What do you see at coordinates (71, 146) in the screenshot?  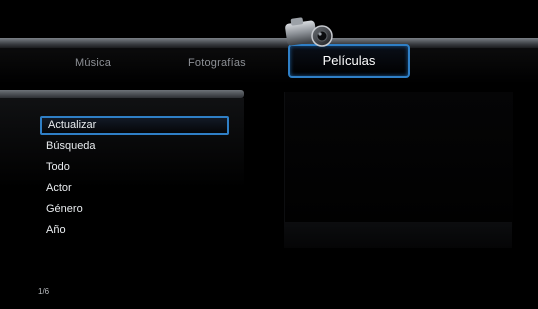 I see `menu-item-label: Búsqueda` at bounding box center [71, 146].